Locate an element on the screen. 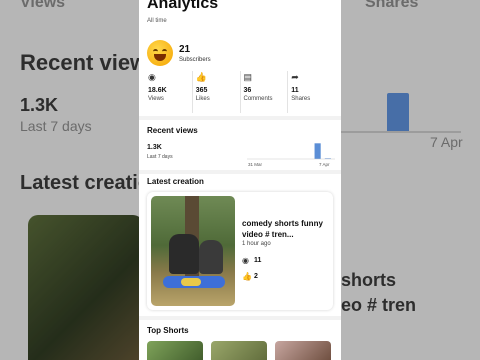  page-title: Analytics is located at coordinates (183, 6).